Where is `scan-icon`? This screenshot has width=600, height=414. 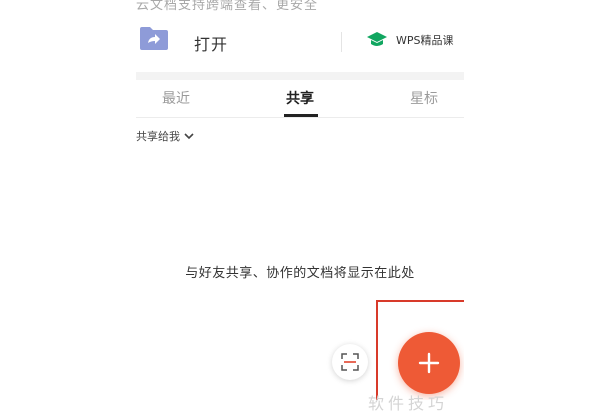 scan-icon is located at coordinates (350, 362).